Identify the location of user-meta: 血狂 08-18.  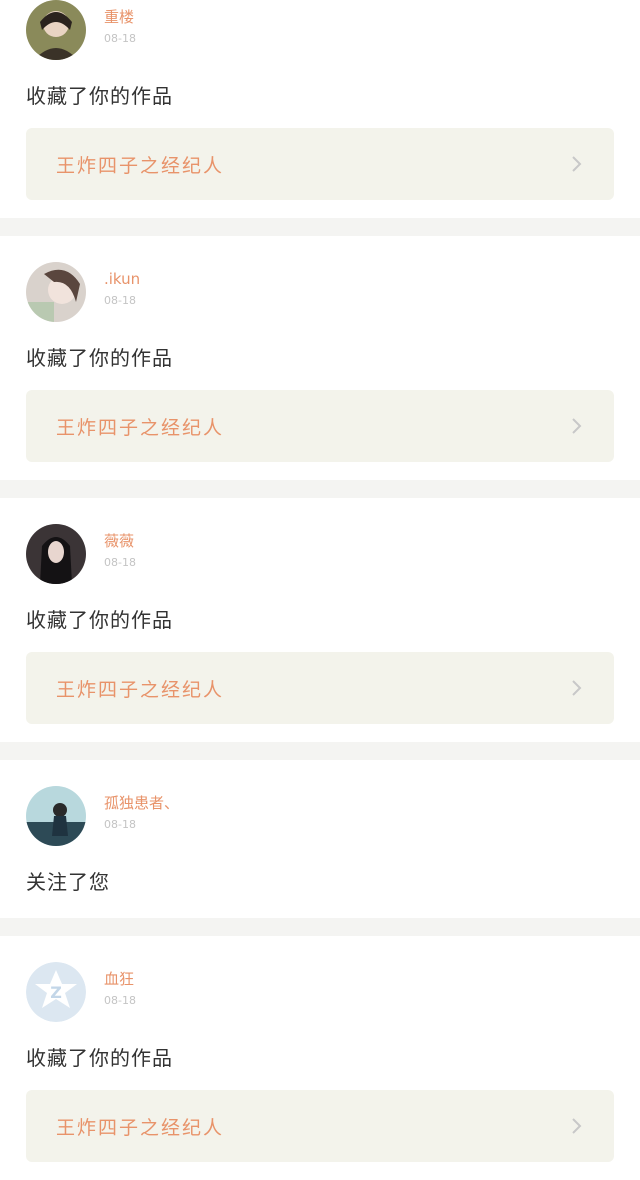
(120, 984).